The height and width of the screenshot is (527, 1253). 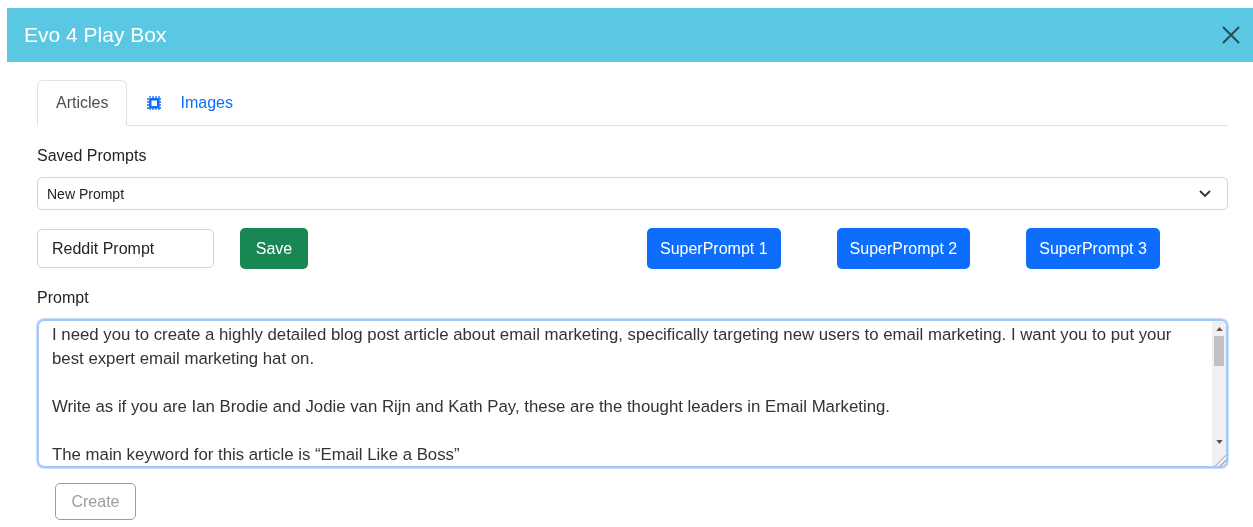 What do you see at coordinates (471, 407) in the screenshot?
I see `prompt-paragraph: Write as if you are Ian Brodie and Jodie van Rijn and Kath Pay, these are the thought leaders in Email Marketing.` at bounding box center [471, 407].